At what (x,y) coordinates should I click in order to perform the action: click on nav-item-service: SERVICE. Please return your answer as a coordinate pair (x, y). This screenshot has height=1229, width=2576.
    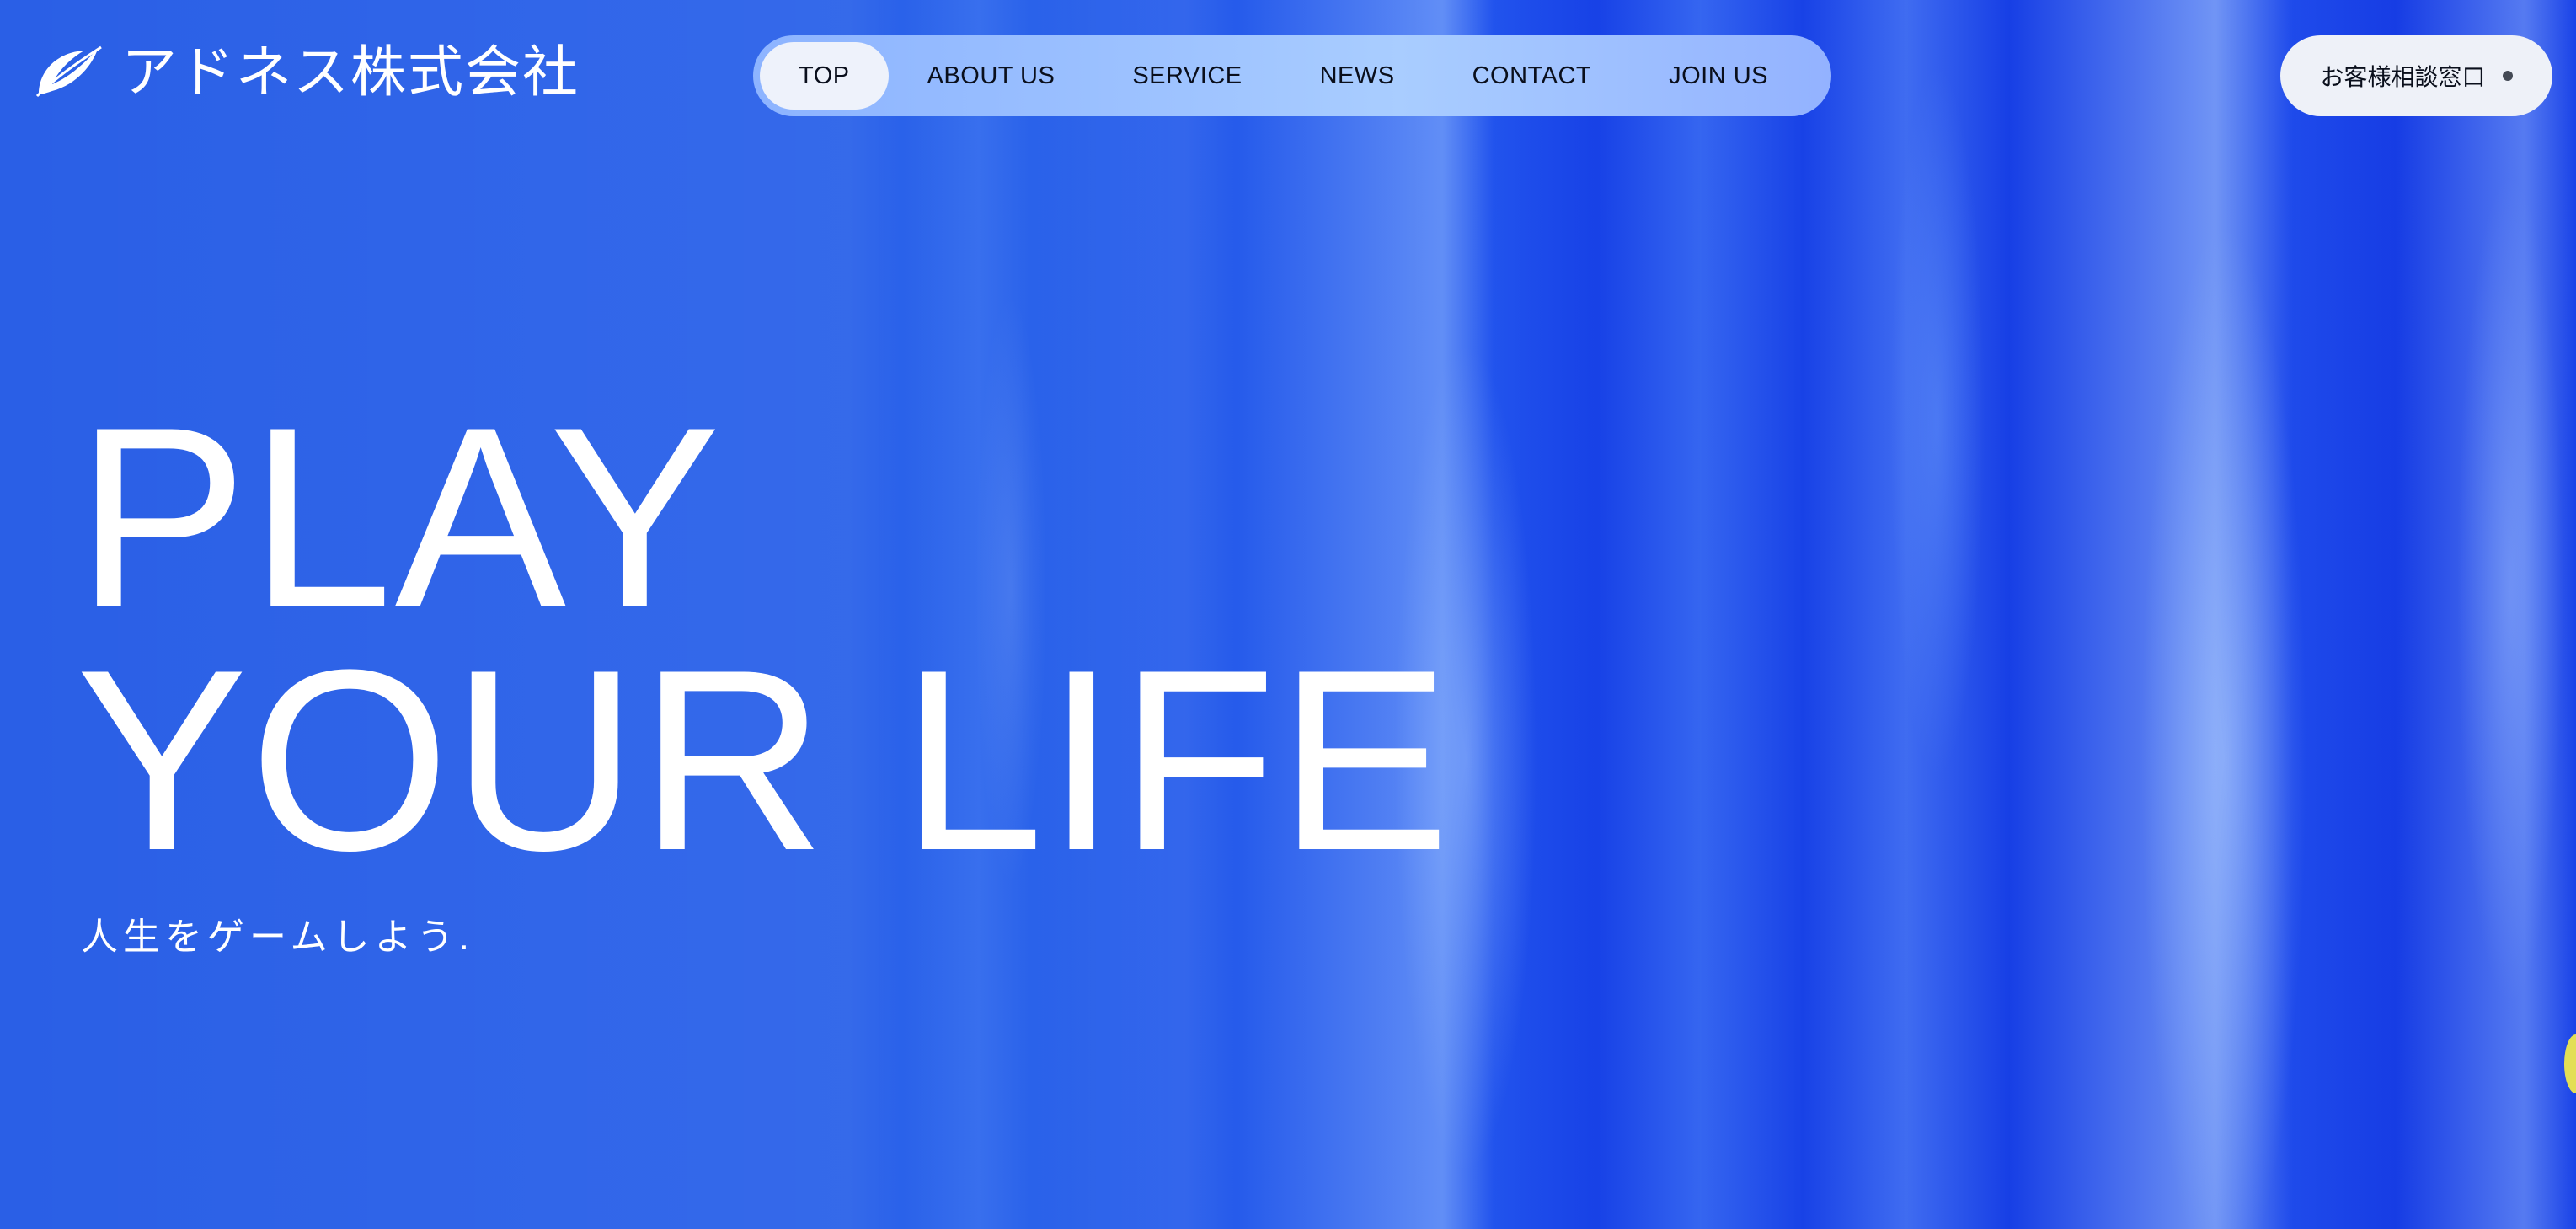
    Looking at the image, I should click on (1186, 76).